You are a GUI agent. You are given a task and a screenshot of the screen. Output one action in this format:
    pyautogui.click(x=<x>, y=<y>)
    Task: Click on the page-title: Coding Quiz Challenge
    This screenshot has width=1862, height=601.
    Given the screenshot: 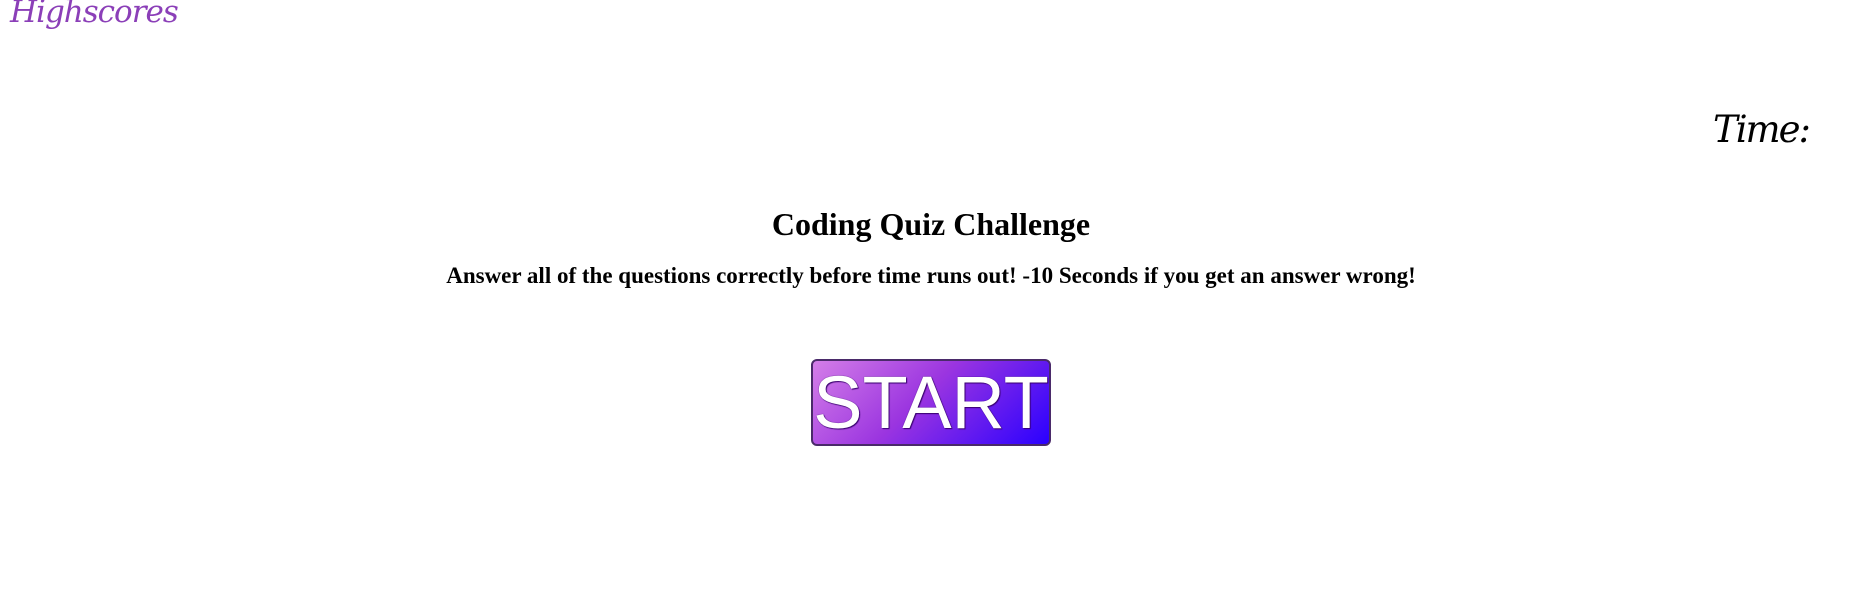 What is the action you would take?
    pyautogui.click(x=931, y=224)
    